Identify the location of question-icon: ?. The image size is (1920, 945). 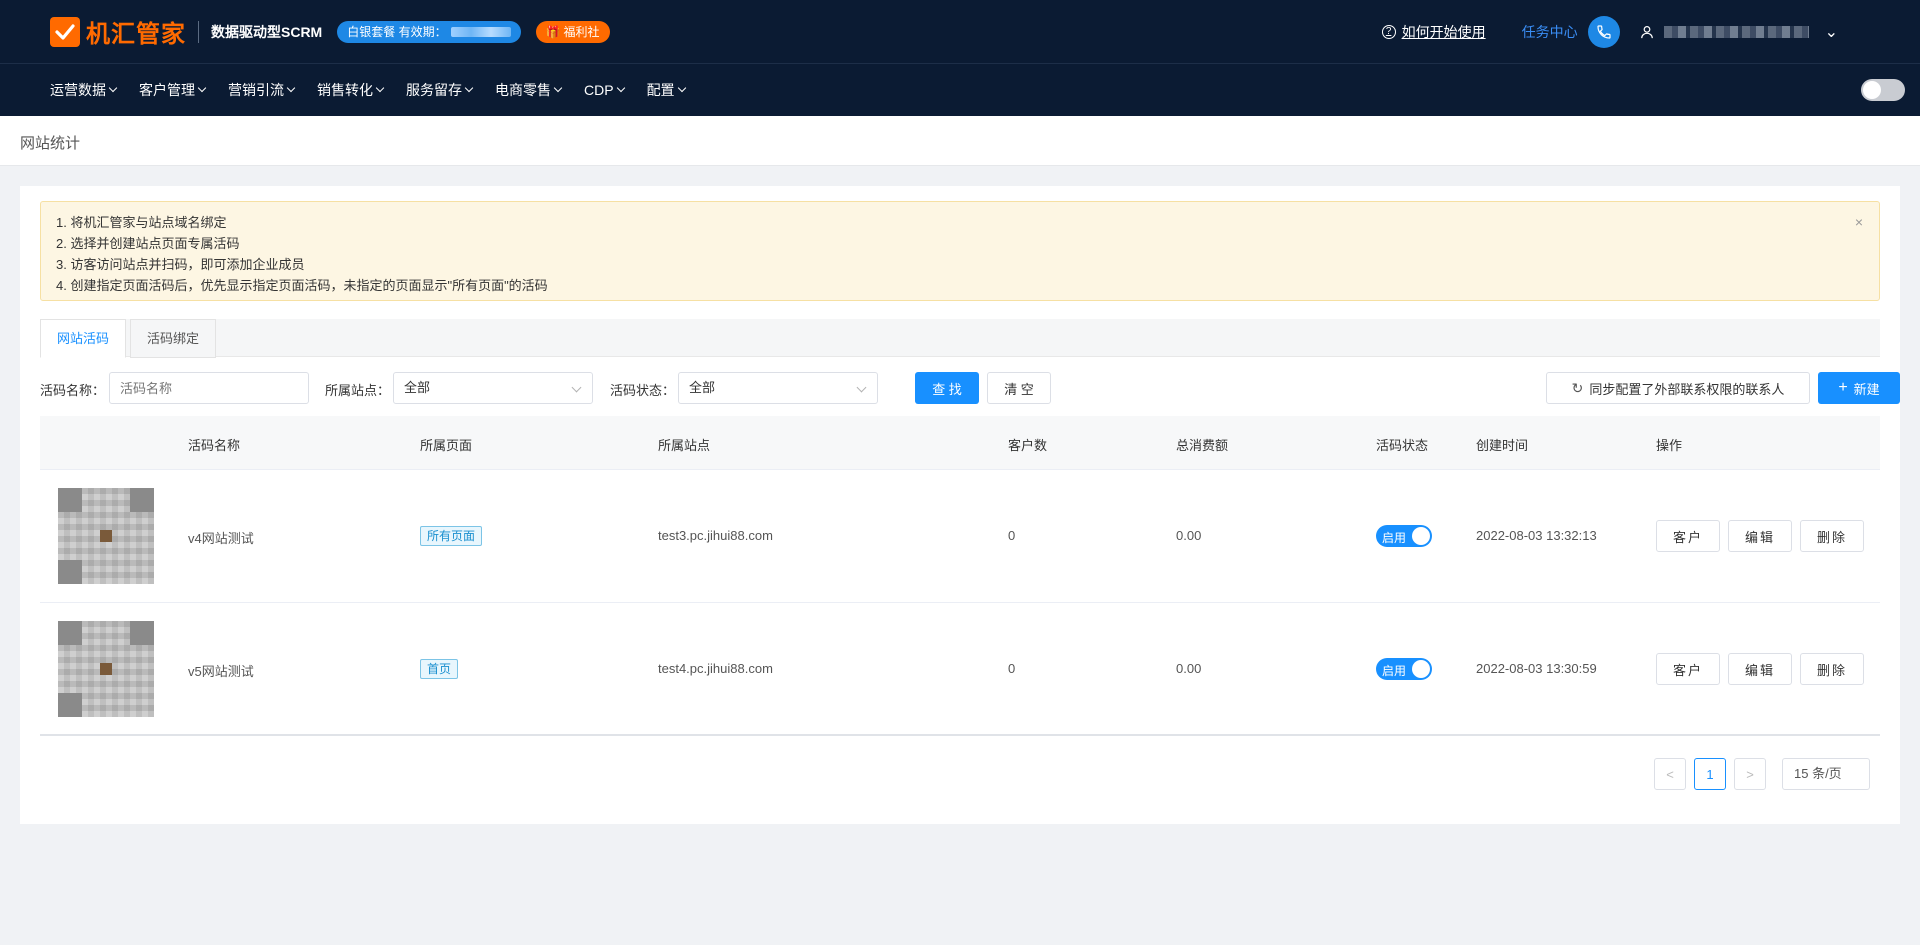
(1388, 32).